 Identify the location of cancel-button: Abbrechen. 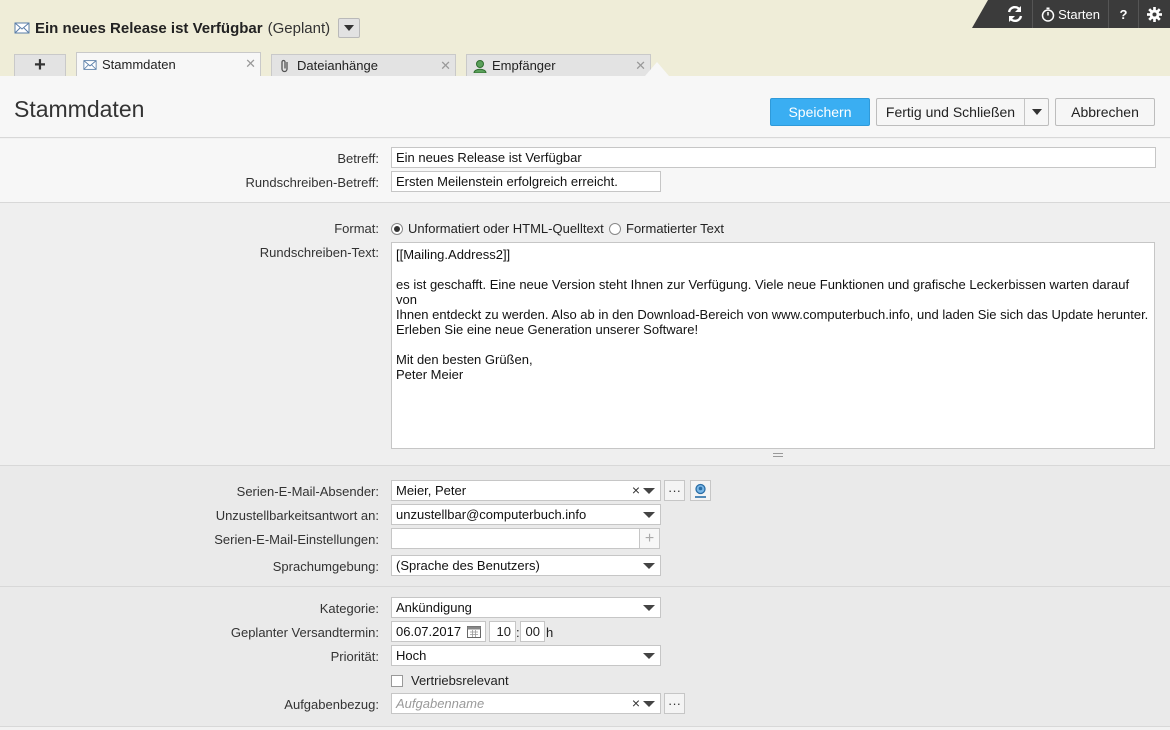
(1105, 112).